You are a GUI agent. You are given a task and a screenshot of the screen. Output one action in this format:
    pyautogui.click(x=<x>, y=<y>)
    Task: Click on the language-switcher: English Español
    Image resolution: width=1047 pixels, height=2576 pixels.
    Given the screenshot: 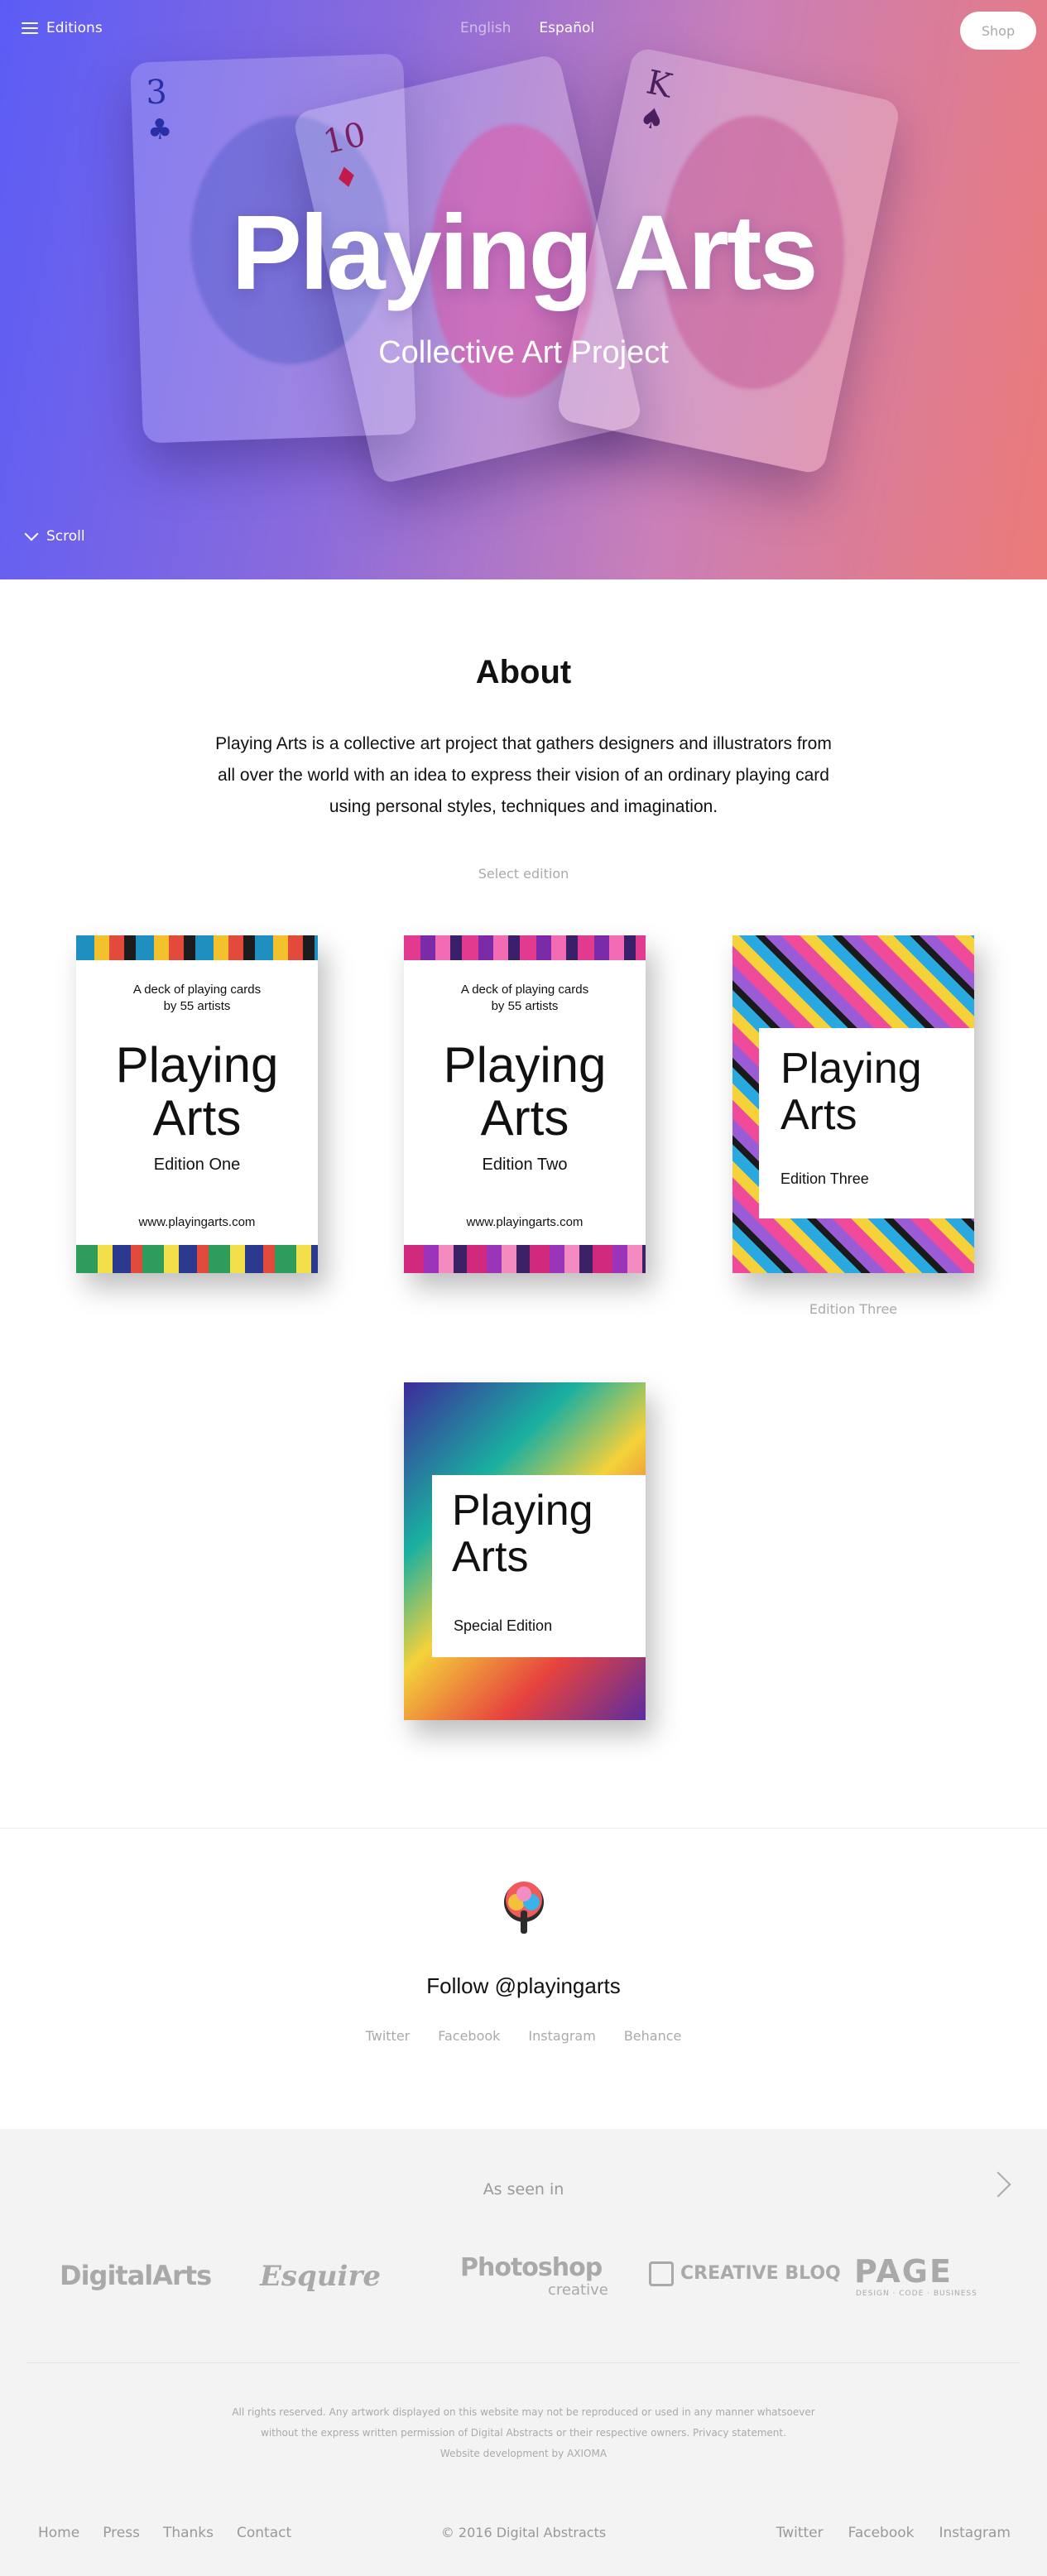 What is the action you would take?
    pyautogui.click(x=527, y=28)
    